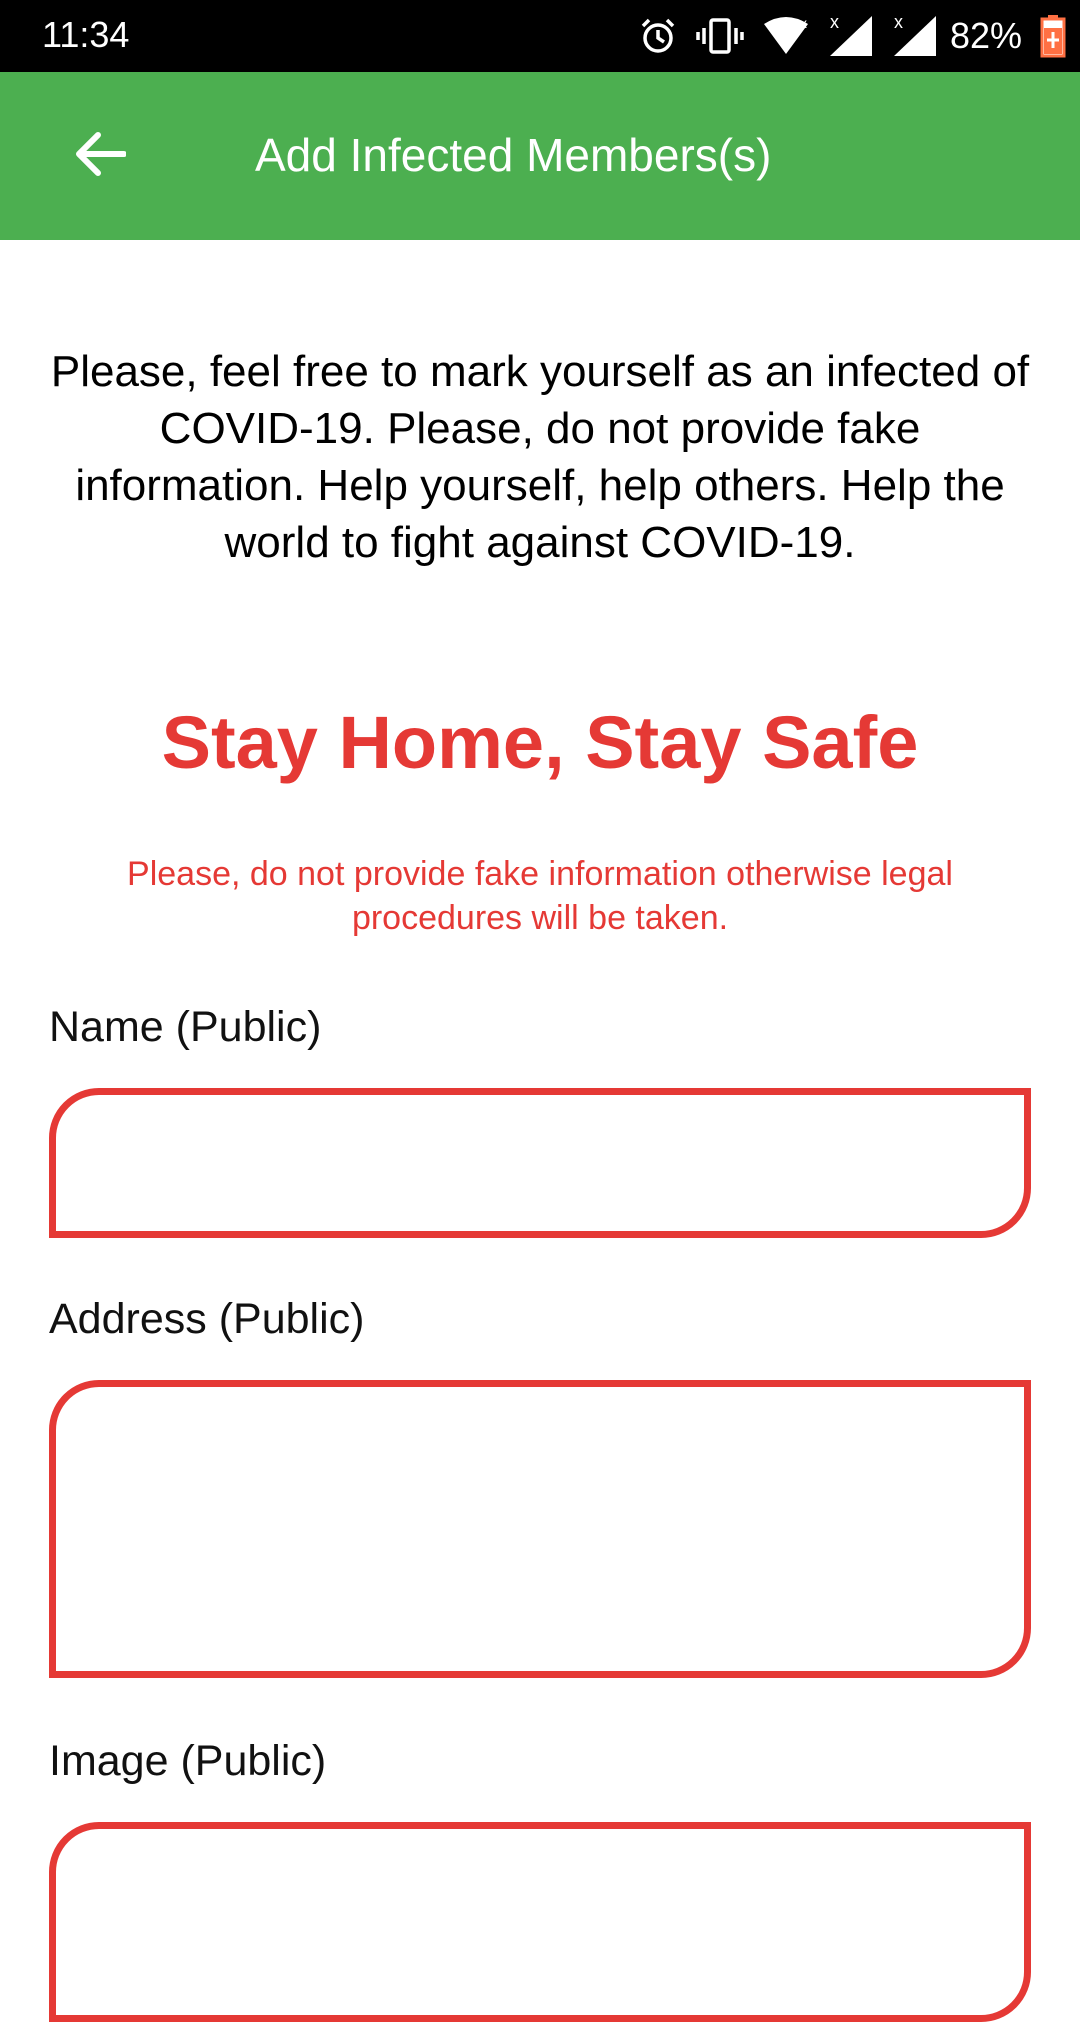 This screenshot has height=2022, width=1080. What do you see at coordinates (513, 155) in the screenshot?
I see `page-title: Add Infected Members(s)` at bounding box center [513, 155].